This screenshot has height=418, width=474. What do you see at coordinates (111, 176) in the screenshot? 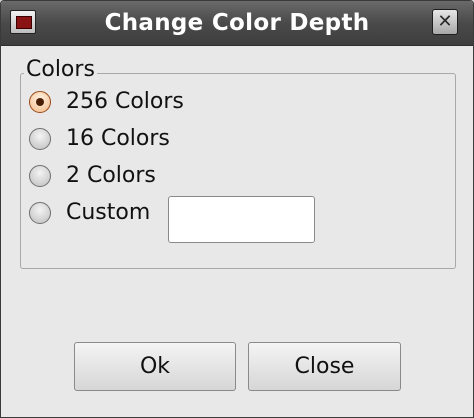
I see `option-label: 2 Colors` at bounding box center [111, 176].